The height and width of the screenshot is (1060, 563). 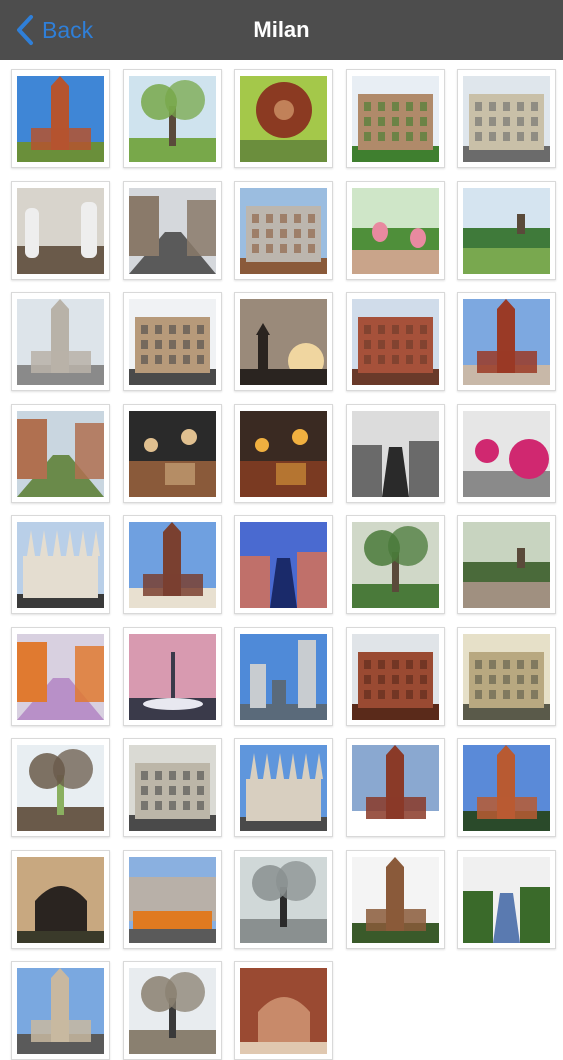 I want to click on photo-thumbnail-arched-loggia, so click(x=395, y=341).